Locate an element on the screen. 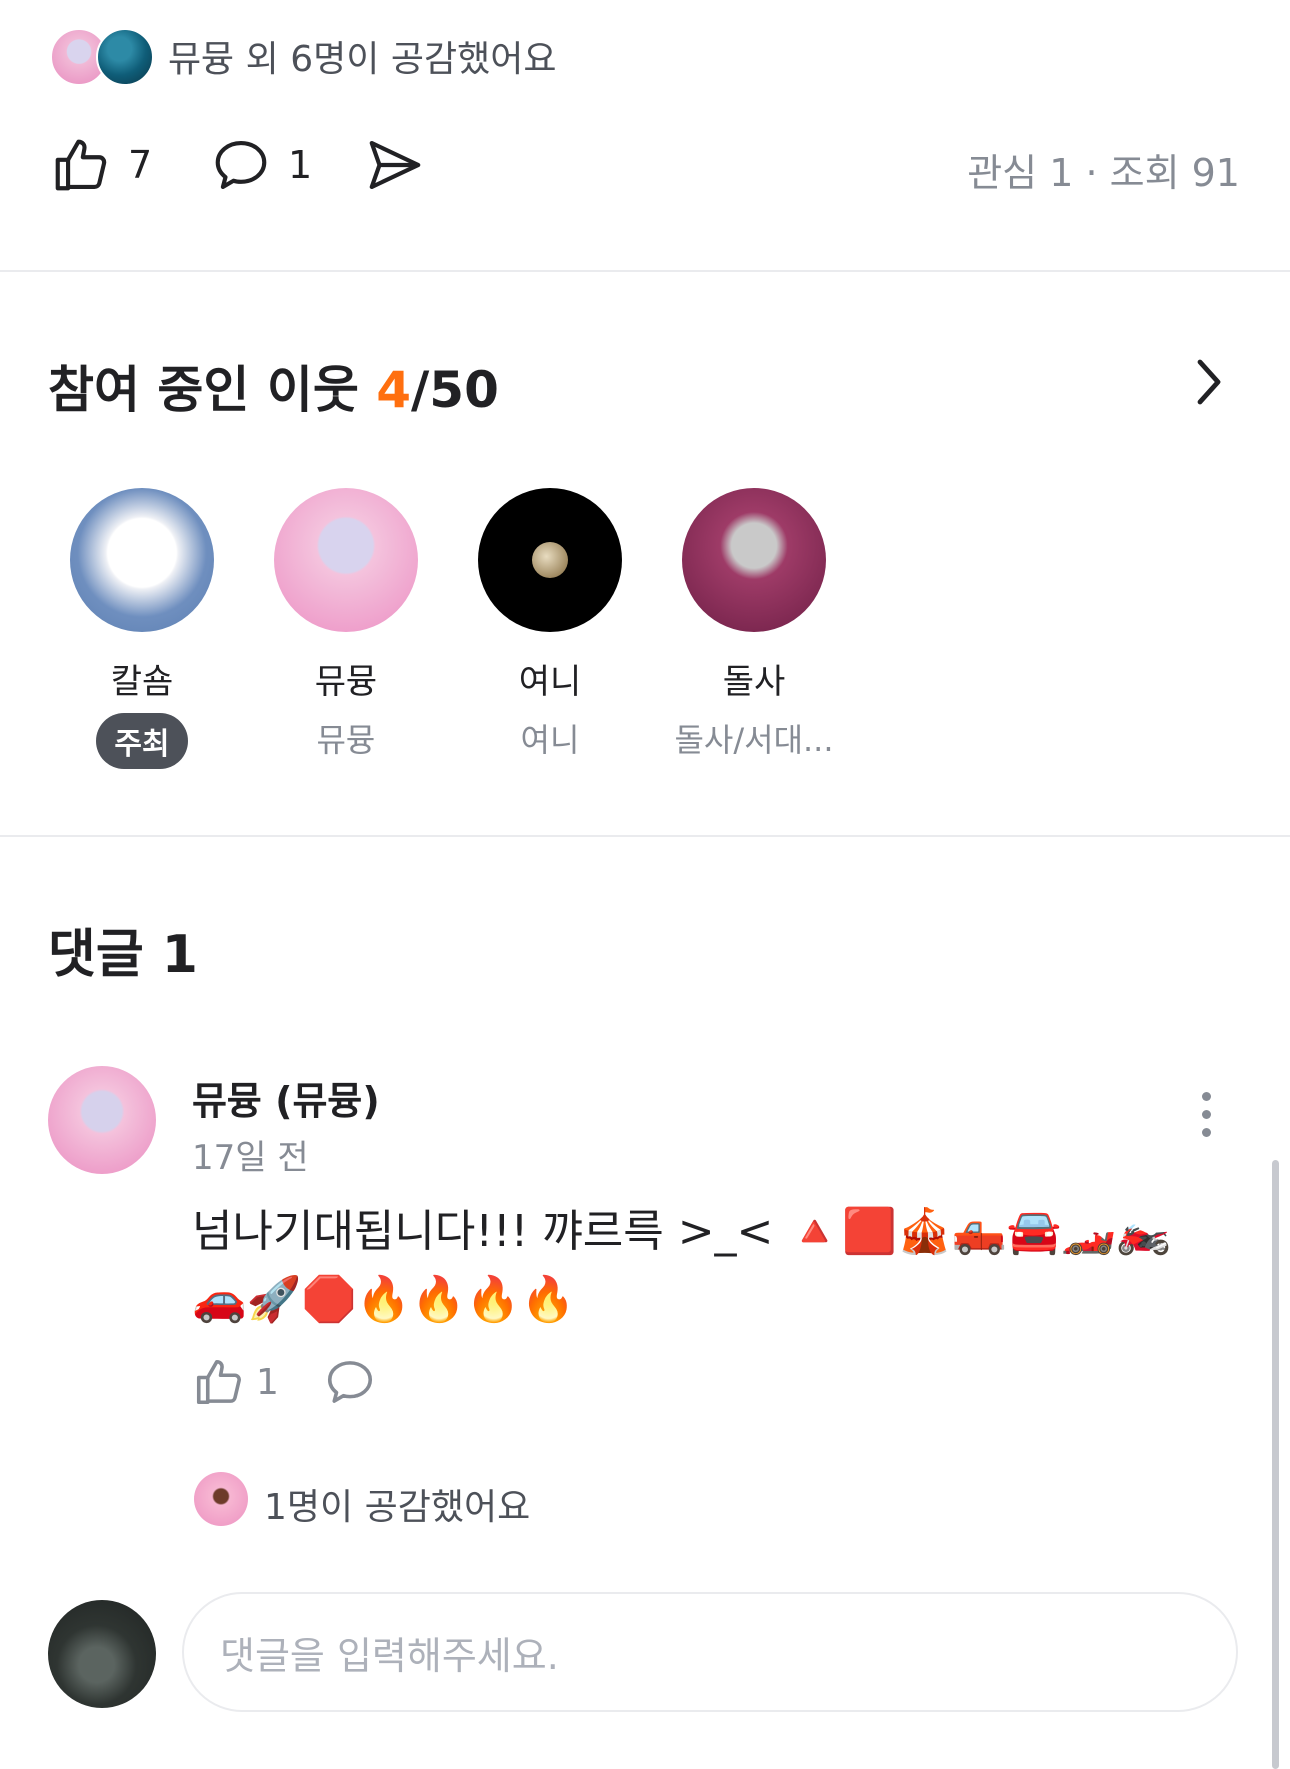 Image resolution: width=1290 pixels, height=1769 pixels. participant-name: 여니 is located at coordinates (550, 682).